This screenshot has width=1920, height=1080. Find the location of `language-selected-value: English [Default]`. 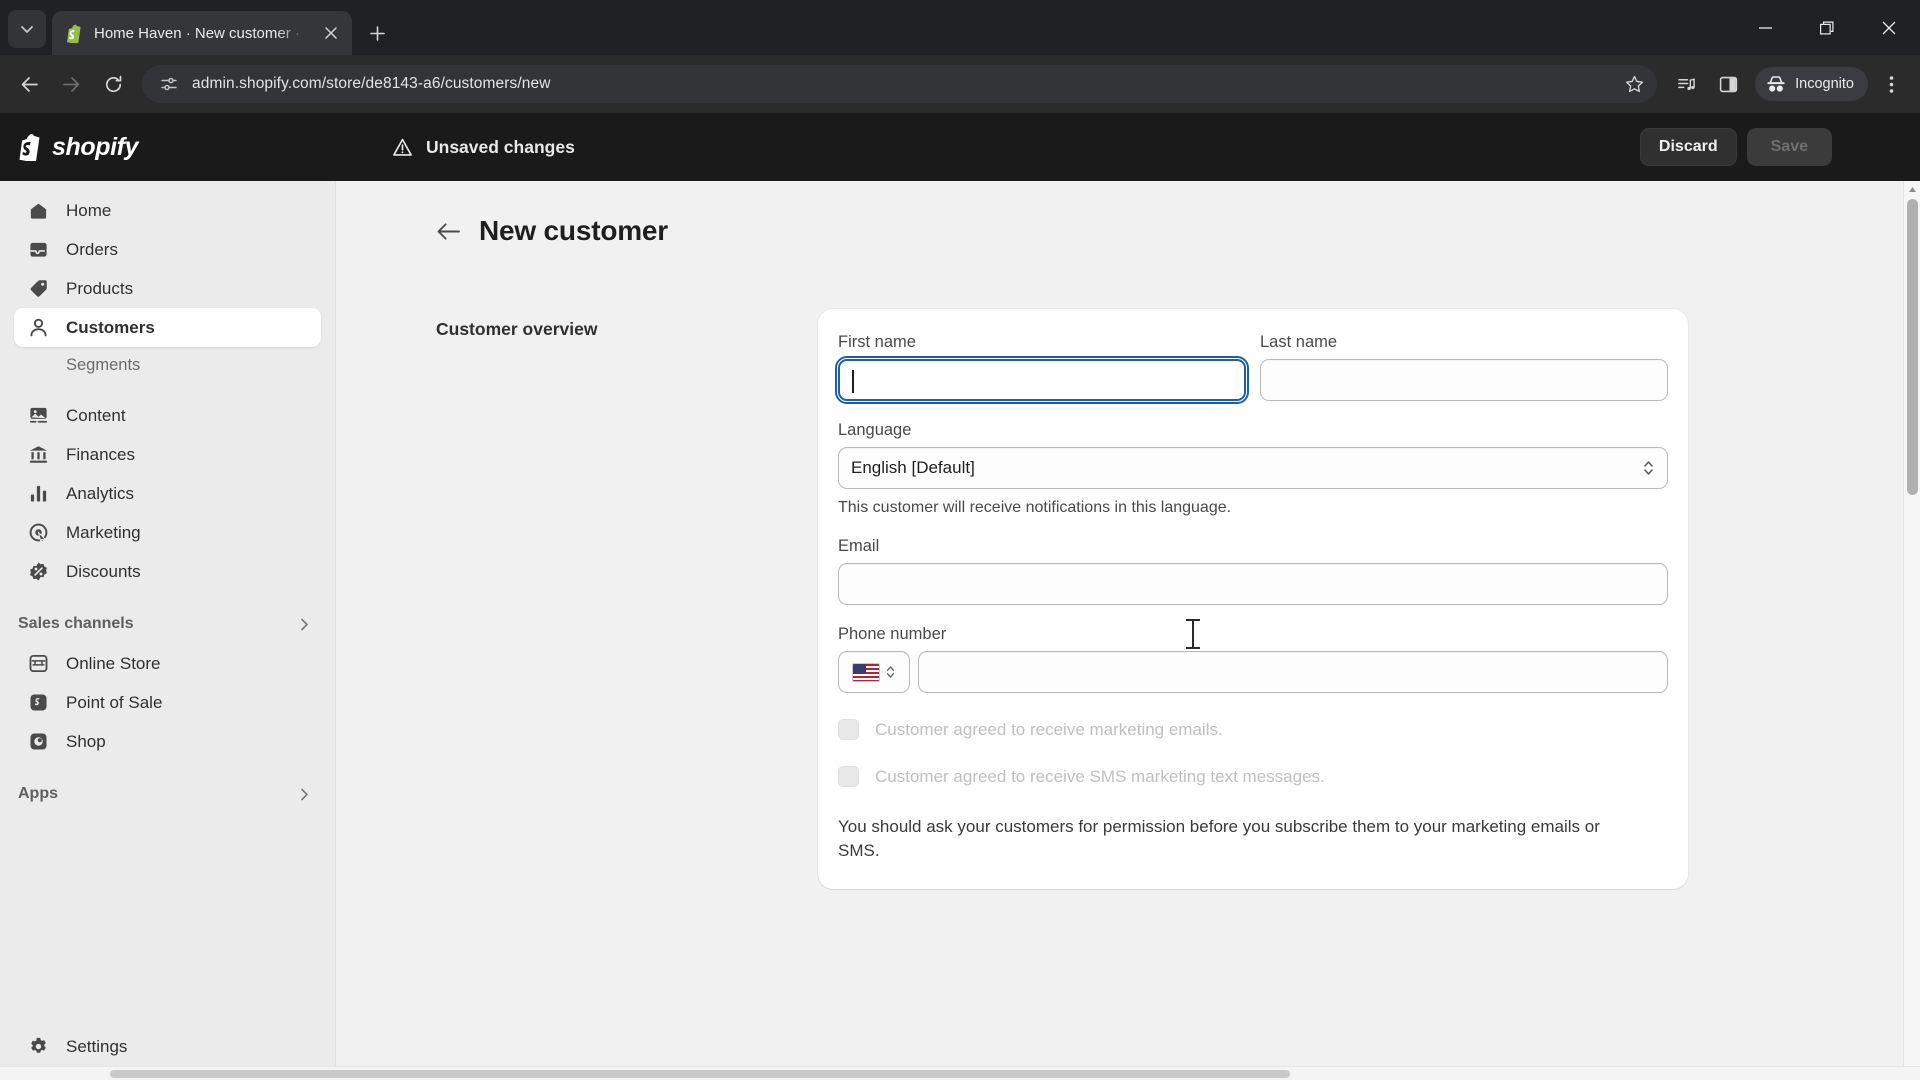

language-selected-value: English [Default] is located at coordinates (913, 467).